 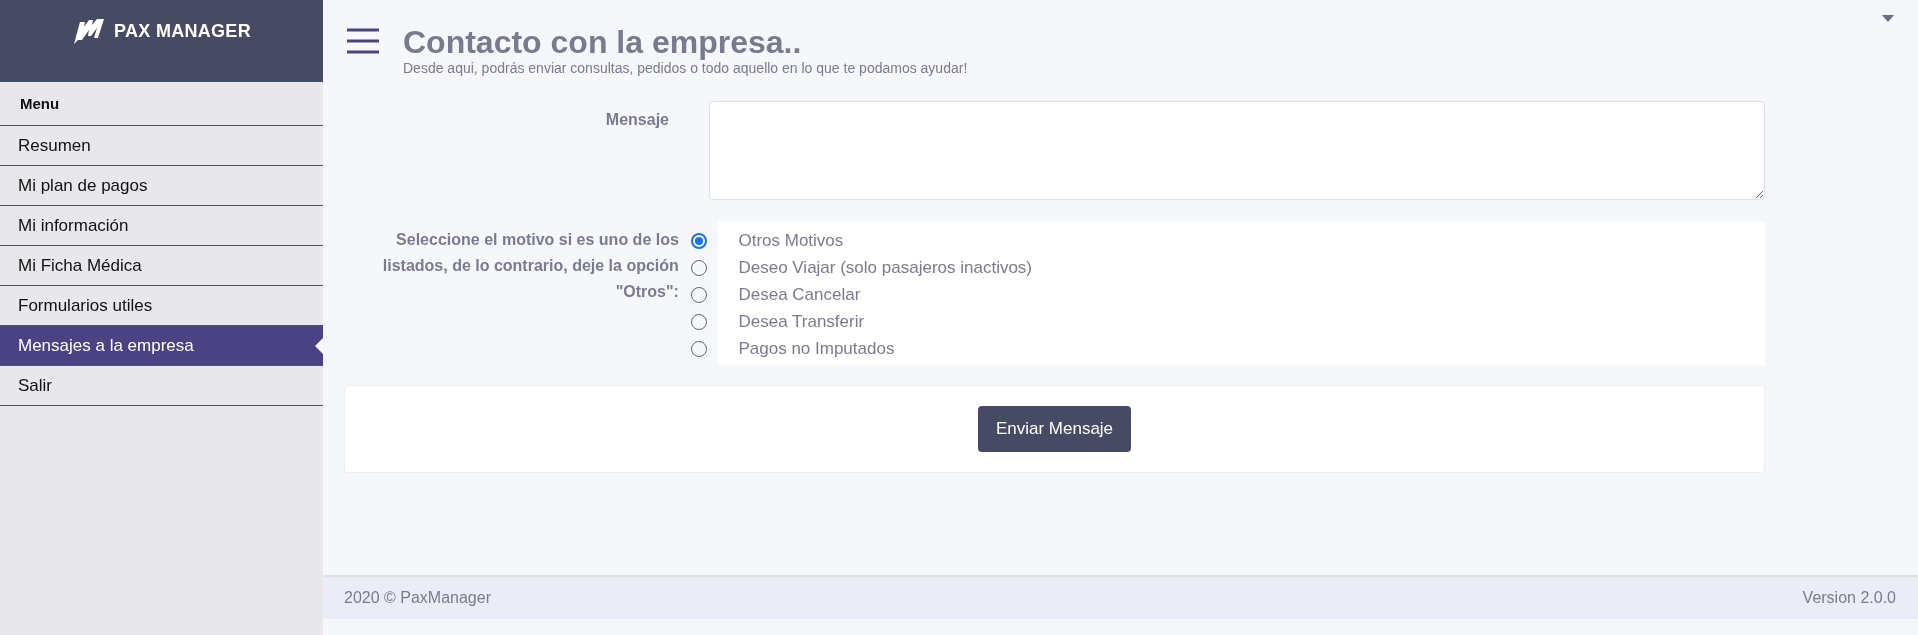 I want to click on field-label: Seleccione el motivo si es uno de los listados, de lo contrario, deje la opción "Otros":, so click(x=530, y=265).